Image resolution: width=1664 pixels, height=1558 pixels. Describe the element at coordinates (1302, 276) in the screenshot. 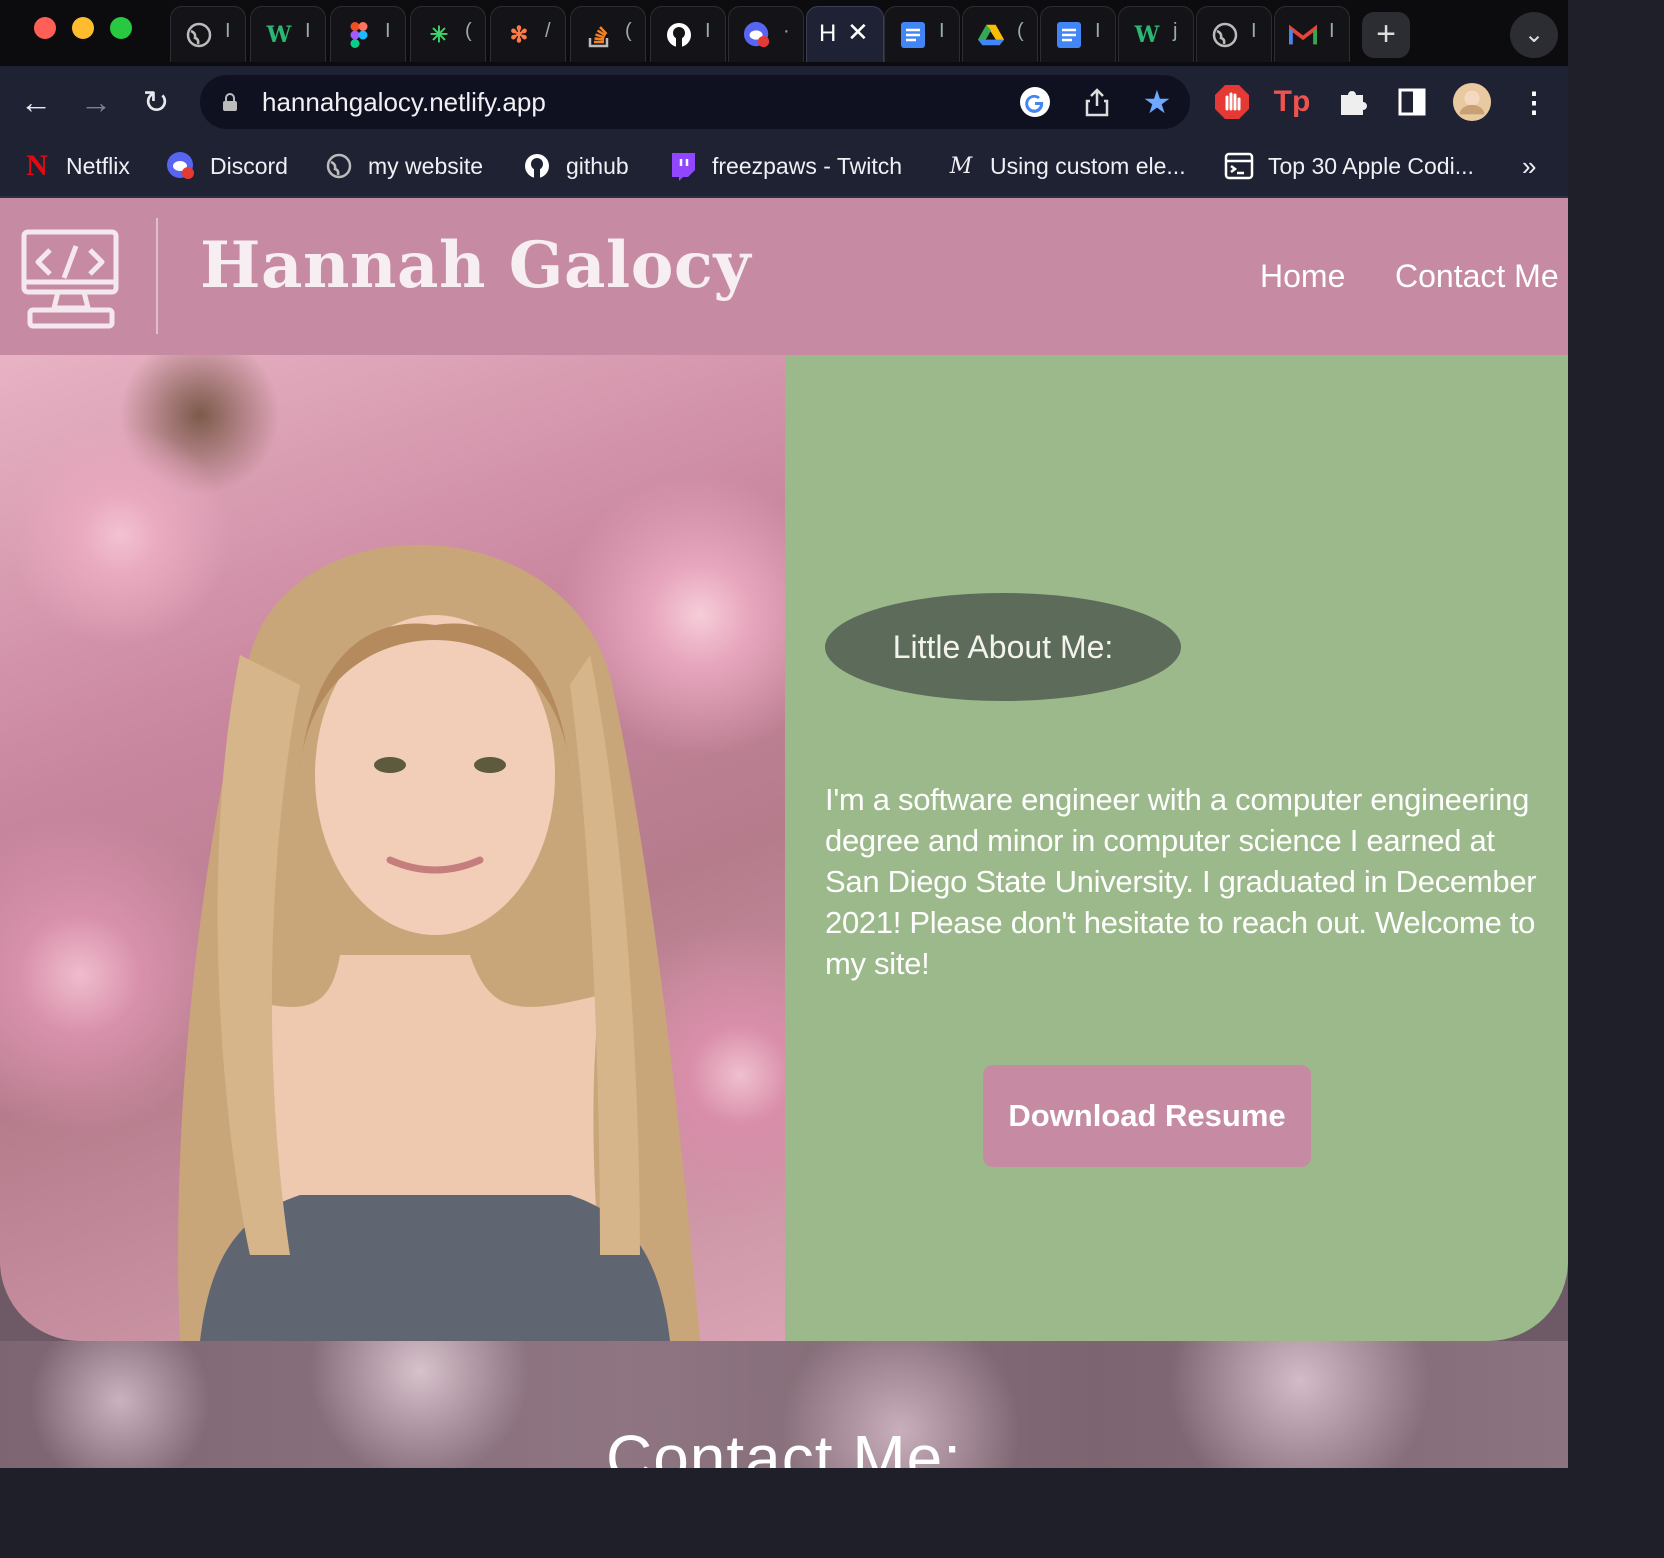

I see `nav-home-link: Home` at that location.